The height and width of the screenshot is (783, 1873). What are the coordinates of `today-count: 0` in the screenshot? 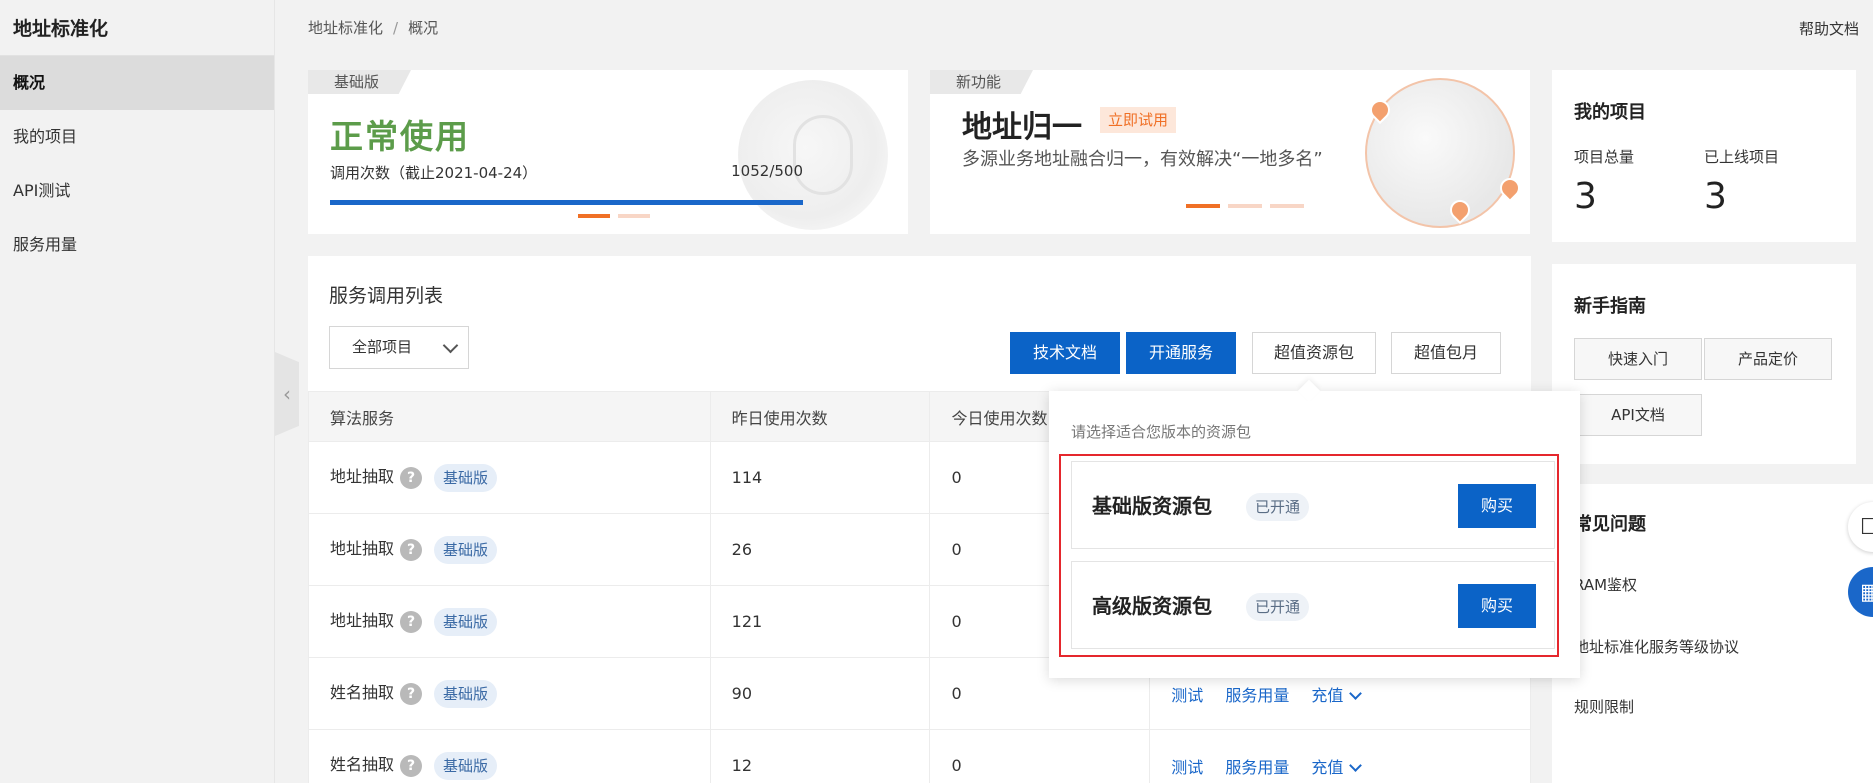 It's located at (1040, 756).